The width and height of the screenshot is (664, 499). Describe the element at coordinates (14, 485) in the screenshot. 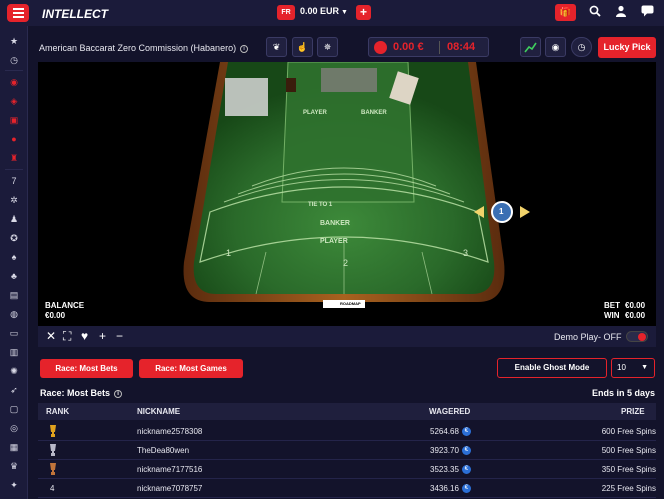

I see `gift-icon: ✦` at that location.